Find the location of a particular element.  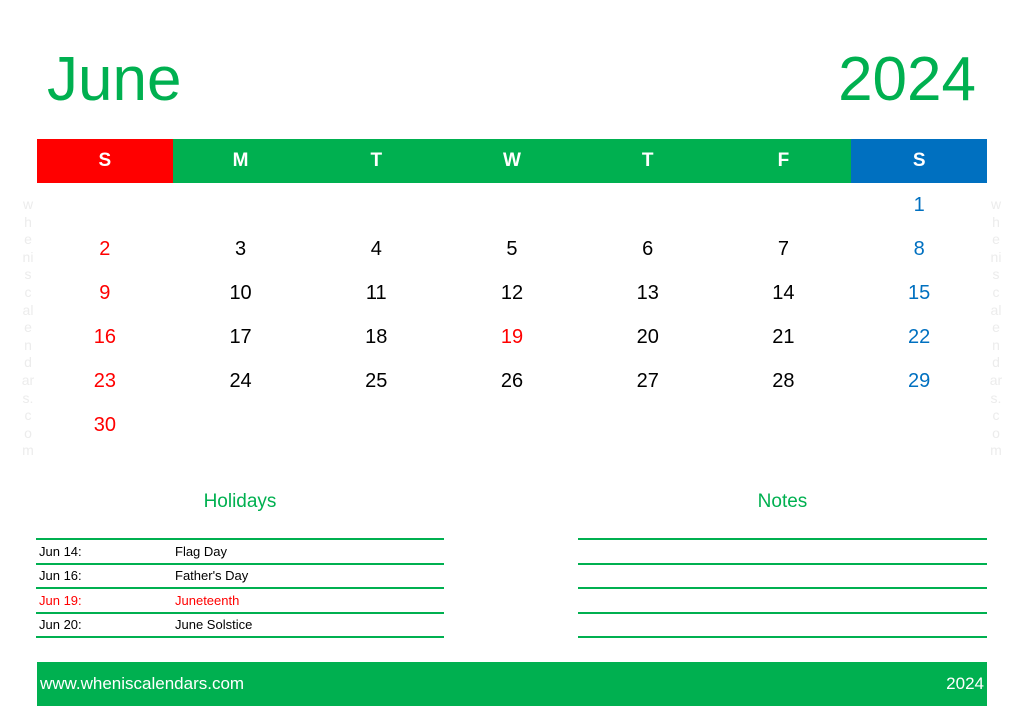

holiday-name: June Solstice is located at coordinates (214, 625).